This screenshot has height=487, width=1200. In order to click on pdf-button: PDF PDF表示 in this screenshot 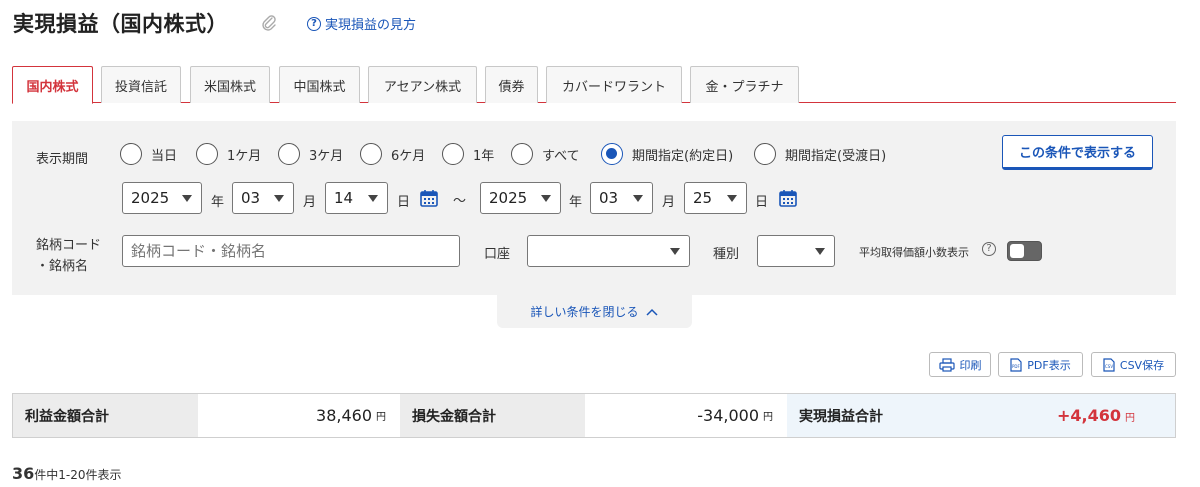, I will do `click(1040, 364)`.